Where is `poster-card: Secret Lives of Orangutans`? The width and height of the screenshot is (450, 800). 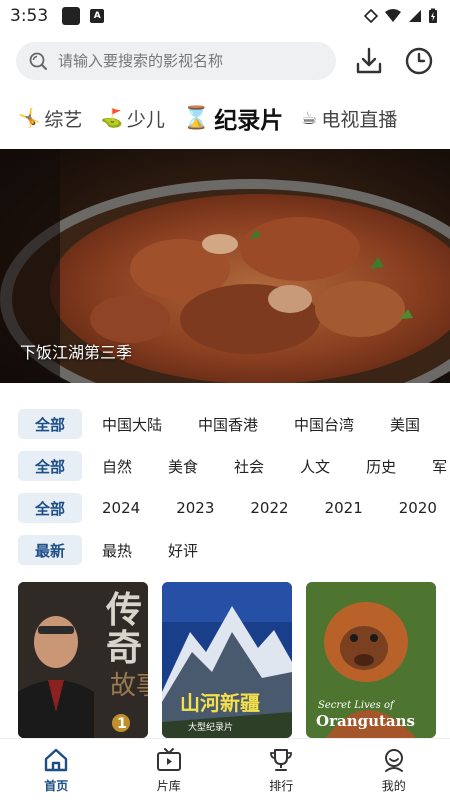
poster-card: Secret Lives of Orangutans is located at coordinates (371, 660).